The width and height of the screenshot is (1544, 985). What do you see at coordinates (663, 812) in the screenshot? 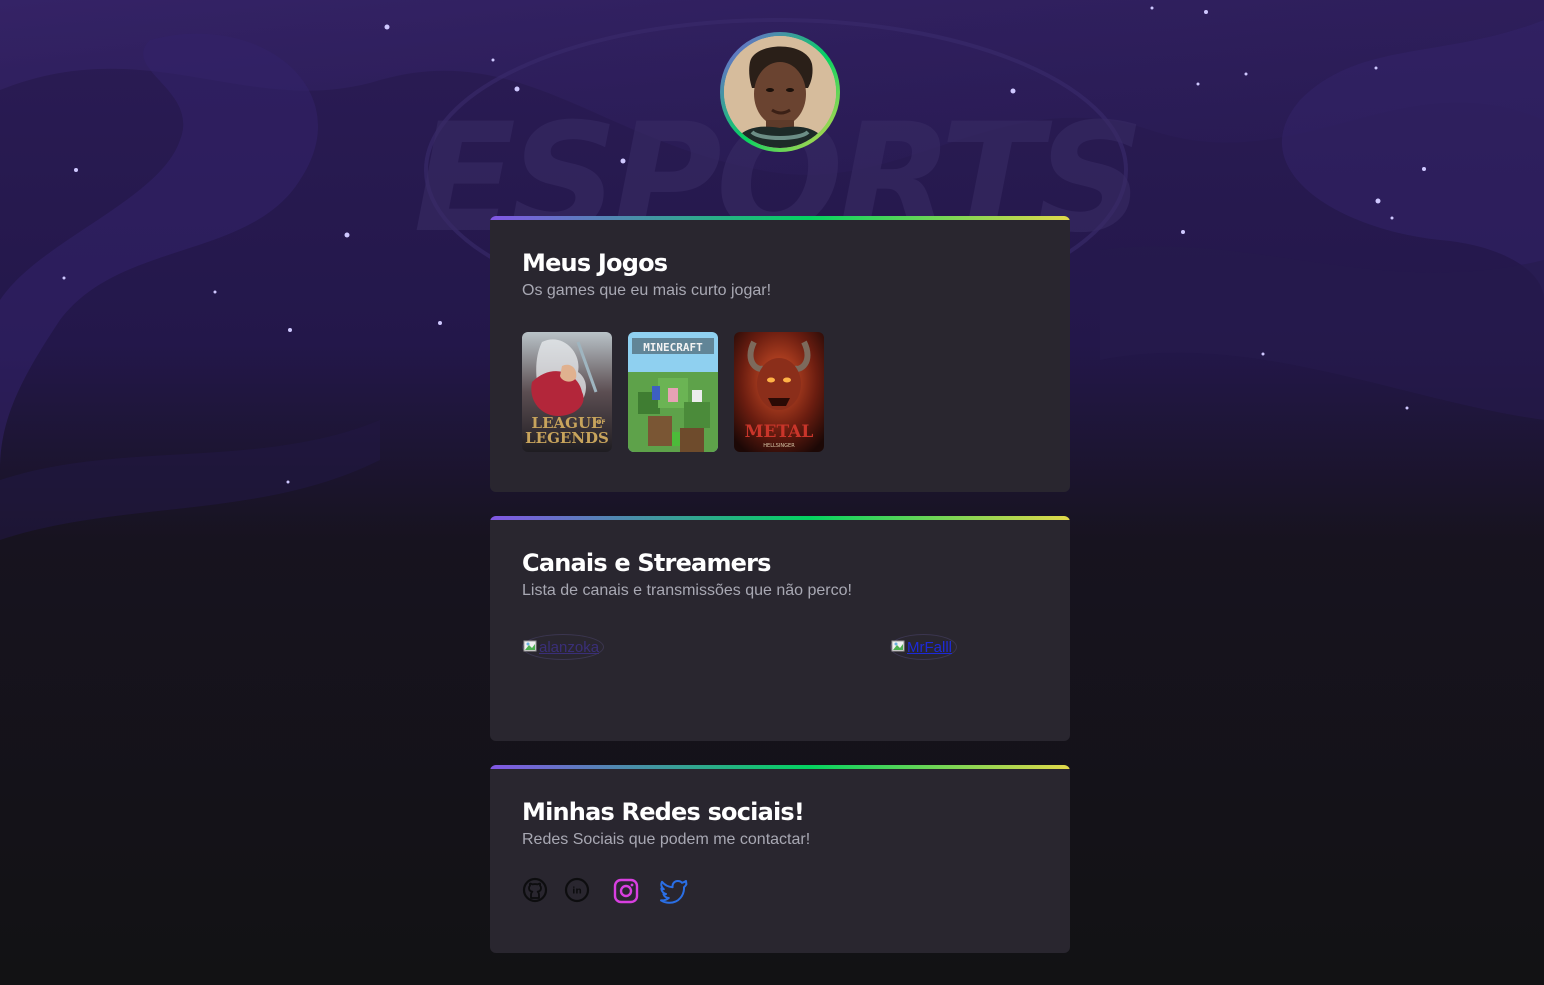
I see `social-card-title: Minhas Redes sociais!` at bounding box center [663, 812].